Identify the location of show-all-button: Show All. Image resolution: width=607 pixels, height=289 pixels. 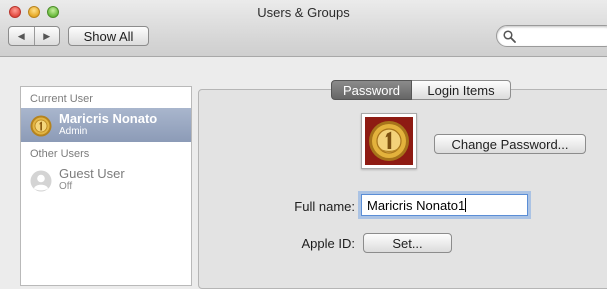
(108, 36).